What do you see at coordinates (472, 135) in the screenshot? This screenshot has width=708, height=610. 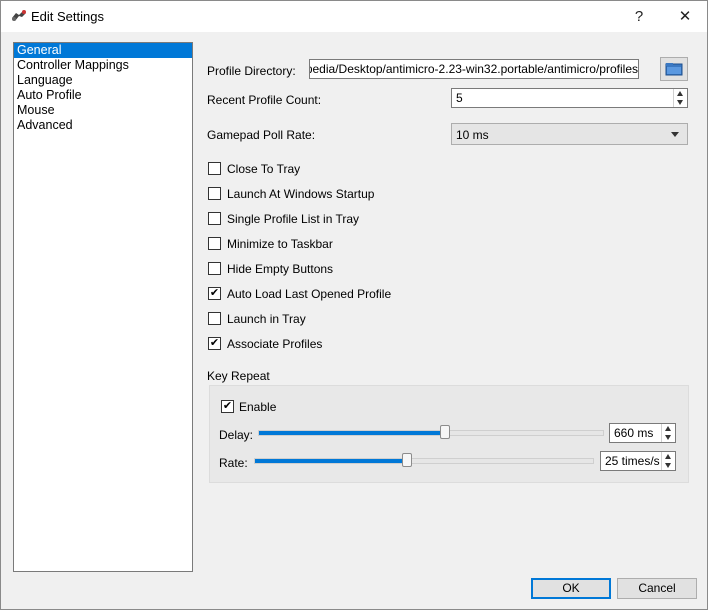 I see `gamepad-poll-rate-value: 10 ms` at bounding box center [472, 135].